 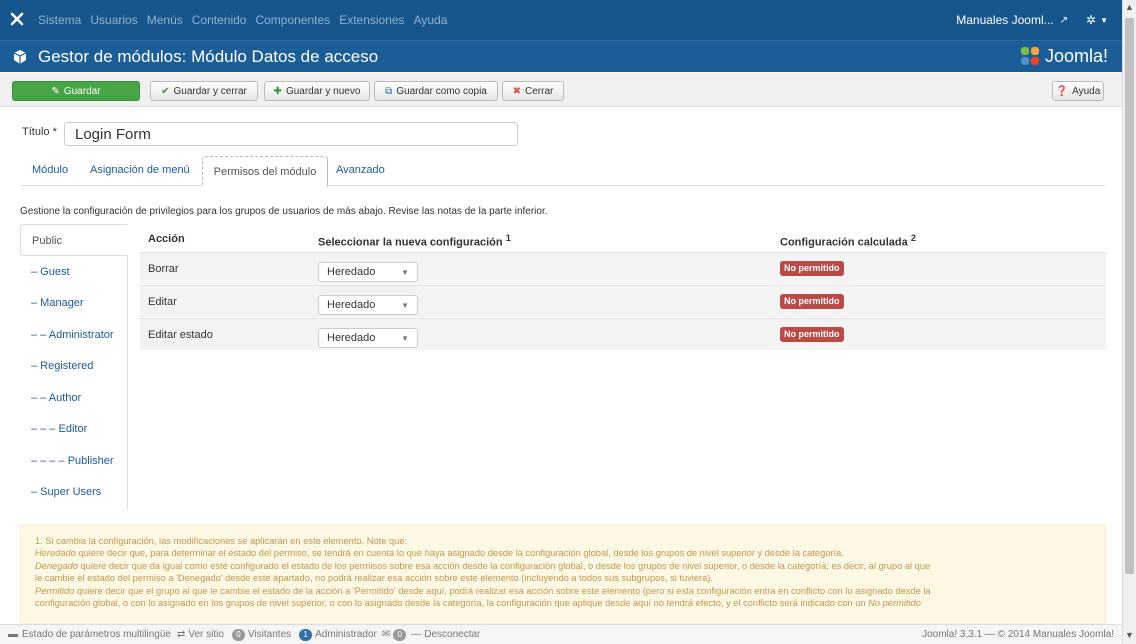 I want to click on minus-icon: —, so click(x=416, y=634).